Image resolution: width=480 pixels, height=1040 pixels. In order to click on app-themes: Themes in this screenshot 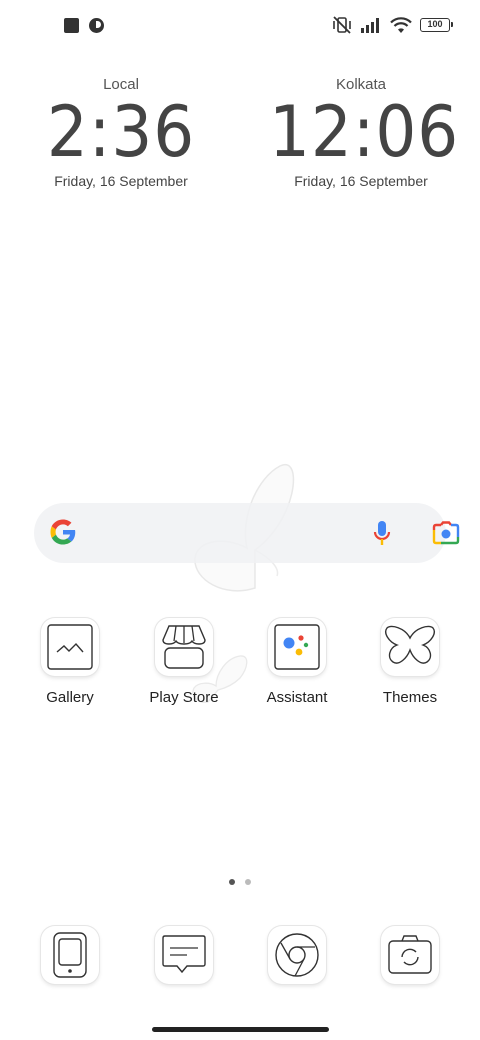, I will do `click(410, 662)`.